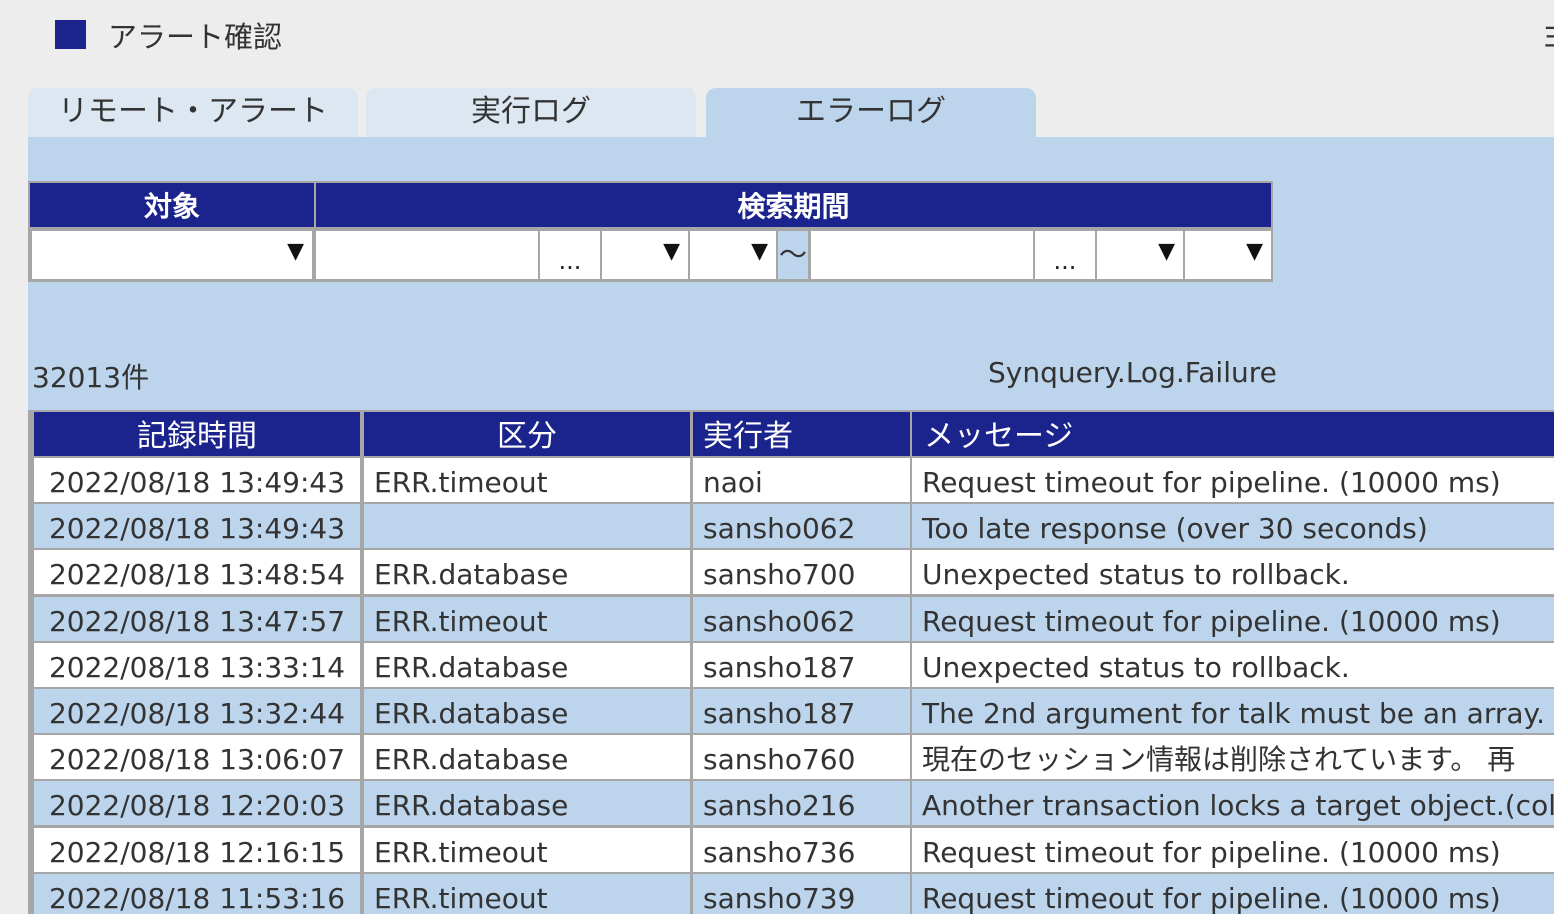  What do you see at coordinates (527, 434) in the screenshot?
I see `column-header-category: 区分` at bounding box center [527, 434].